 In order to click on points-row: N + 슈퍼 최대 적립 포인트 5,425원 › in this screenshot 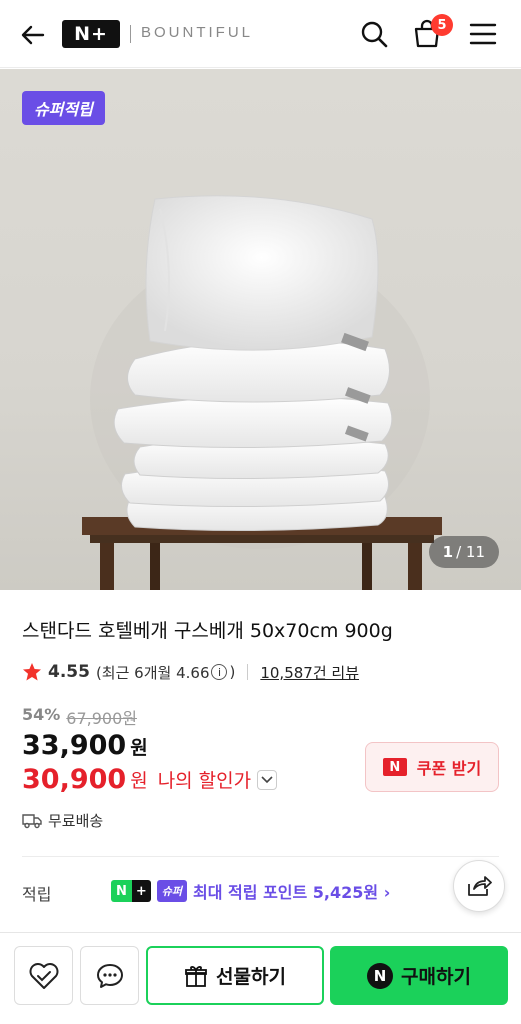, I will do `click(250, 891)`.